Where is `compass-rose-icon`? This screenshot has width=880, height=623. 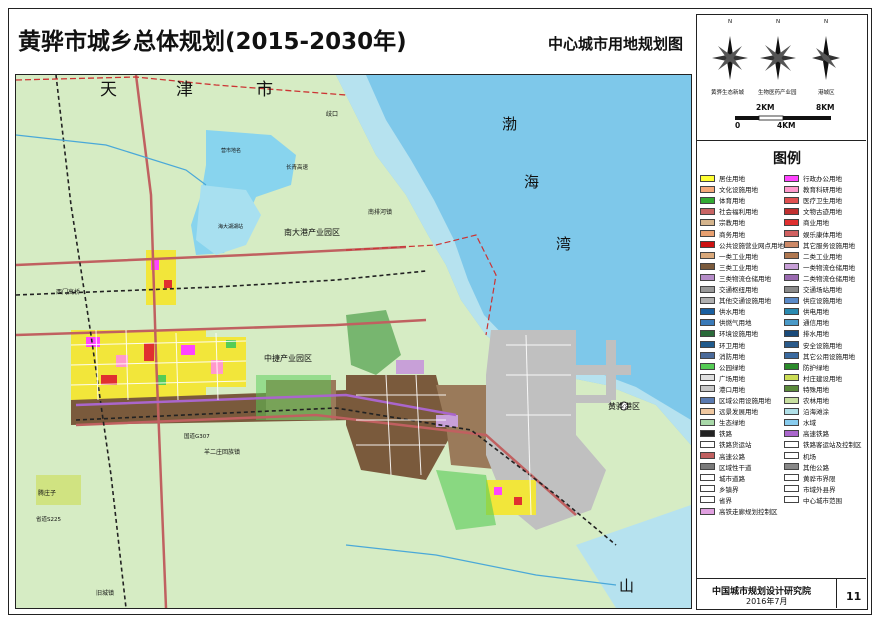
compass-rose-icon is located at coordinates (826, 58).